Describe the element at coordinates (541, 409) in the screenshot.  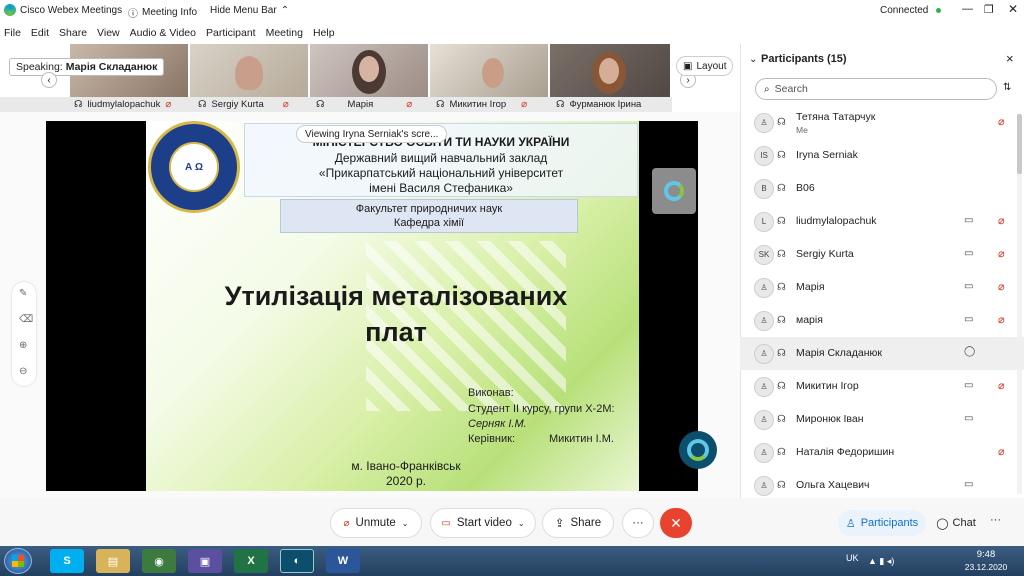
I see `student-text: Студент II курсу, групи Х-2М:` at that location.